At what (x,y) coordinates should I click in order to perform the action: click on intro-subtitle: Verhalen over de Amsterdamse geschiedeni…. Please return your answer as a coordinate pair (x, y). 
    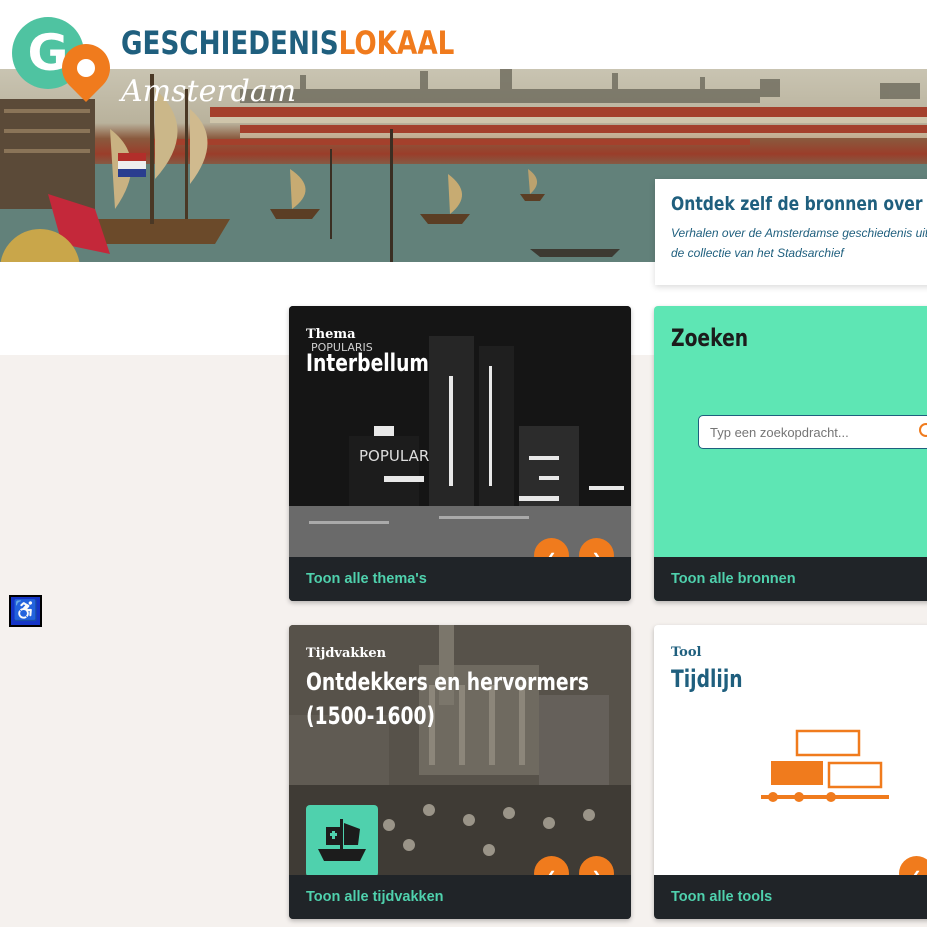
    Looking at the image, I should click on (799, 243).